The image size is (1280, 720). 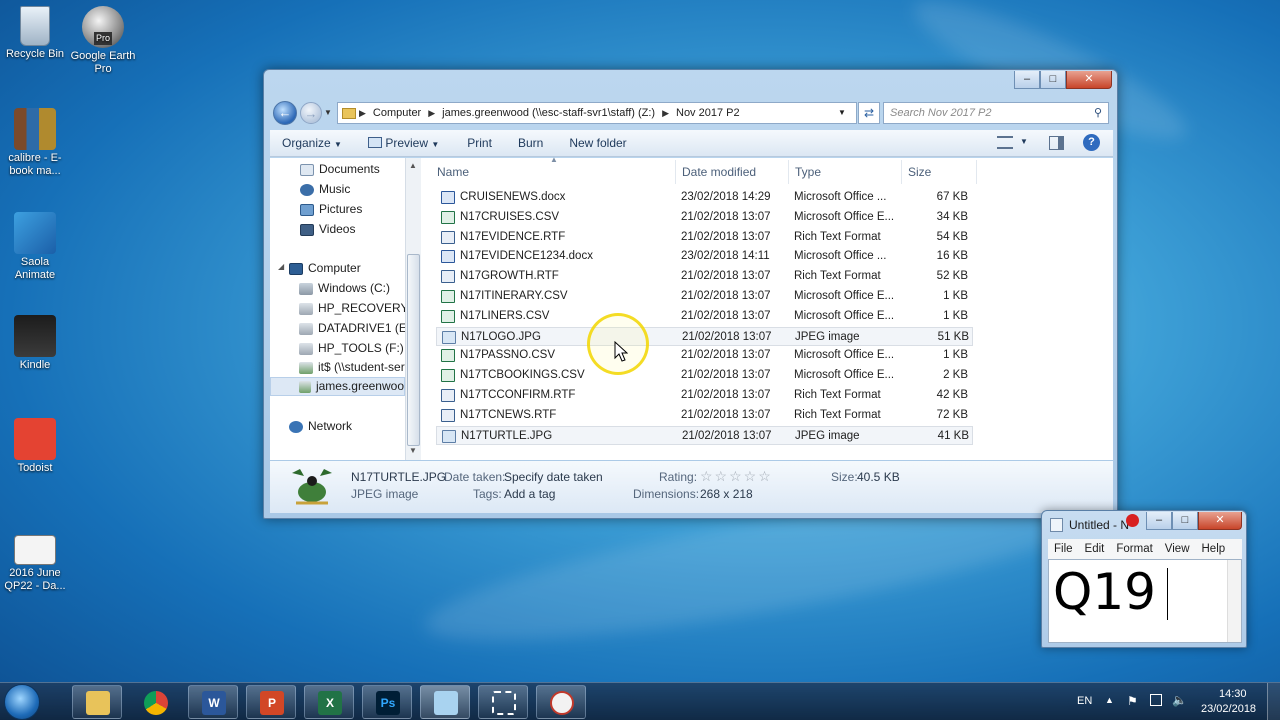 What do you see at coordinates (1098, 113) in the screenshot?
I see `search-icon: ⚲` at bounding box center [1098, 113].